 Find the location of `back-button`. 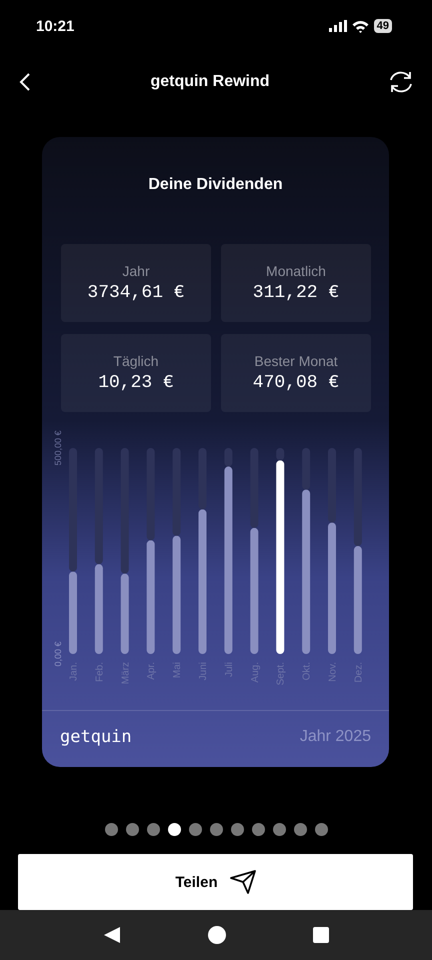

back-button is located at coordinates (25, 82).